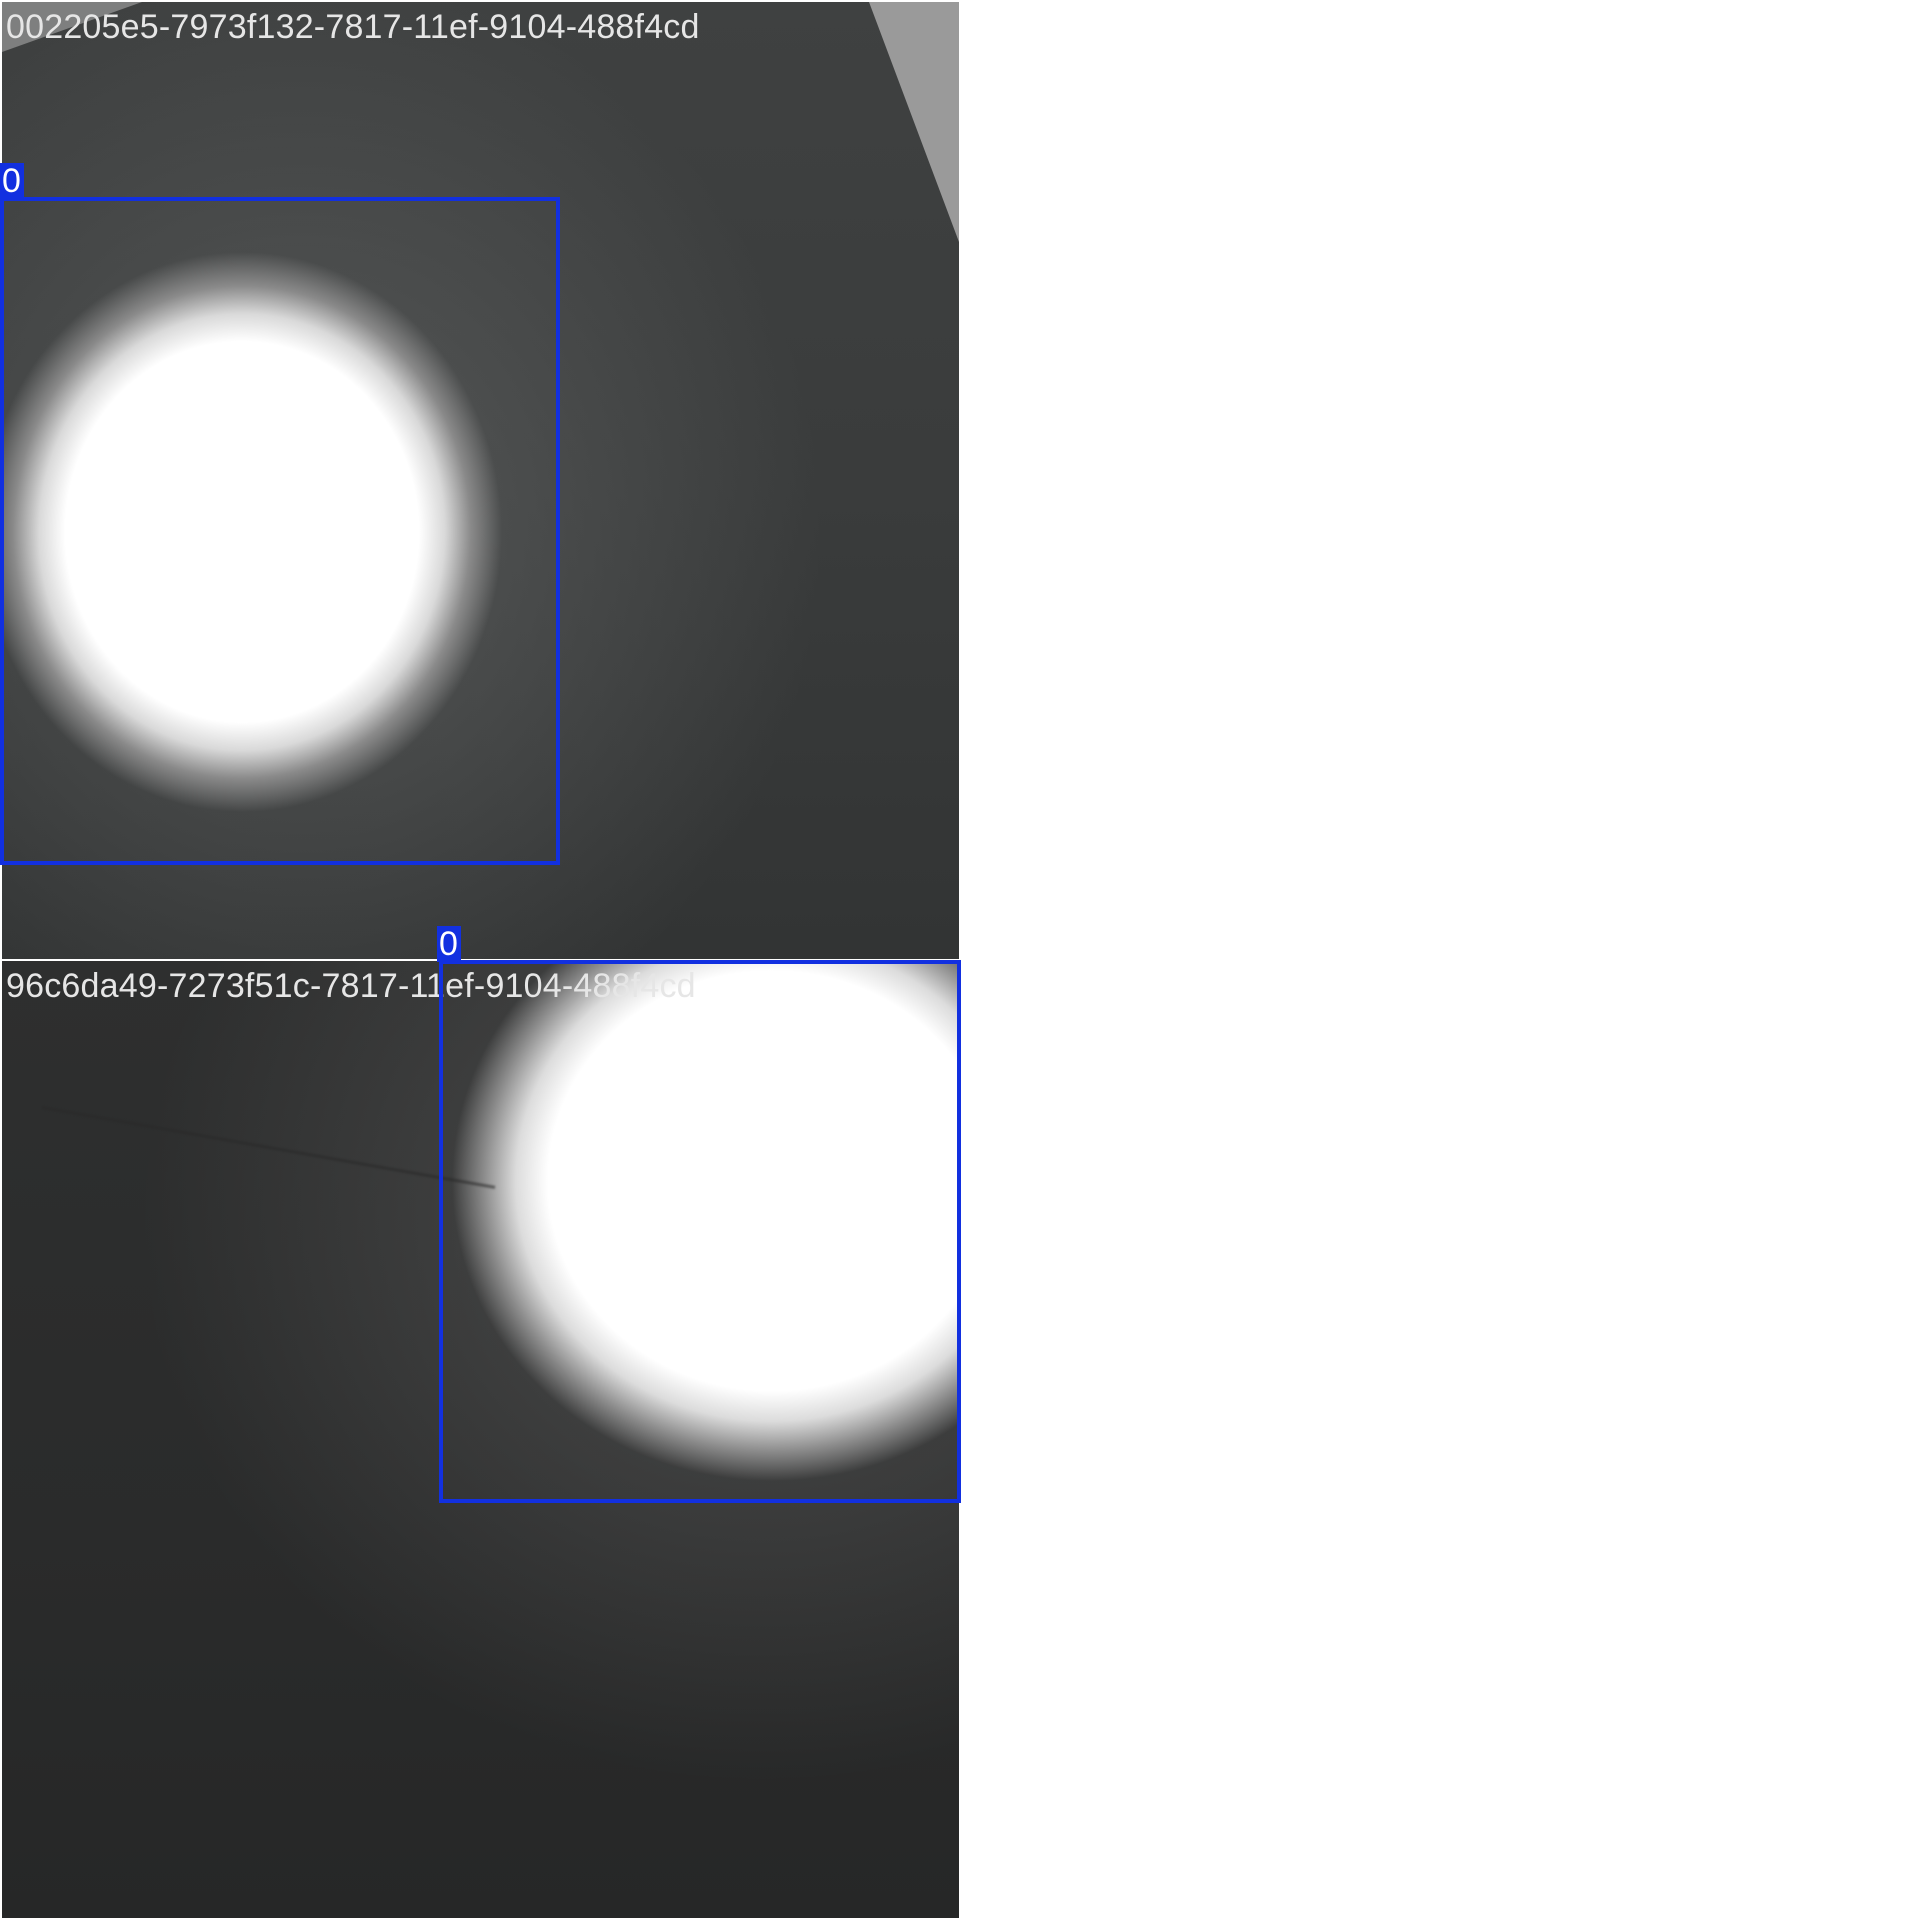 The width and height of the screenshot is (1920, 1920). Describe the element at coordinates (268, 1147) in the screenshot. I see `streak` at that location.